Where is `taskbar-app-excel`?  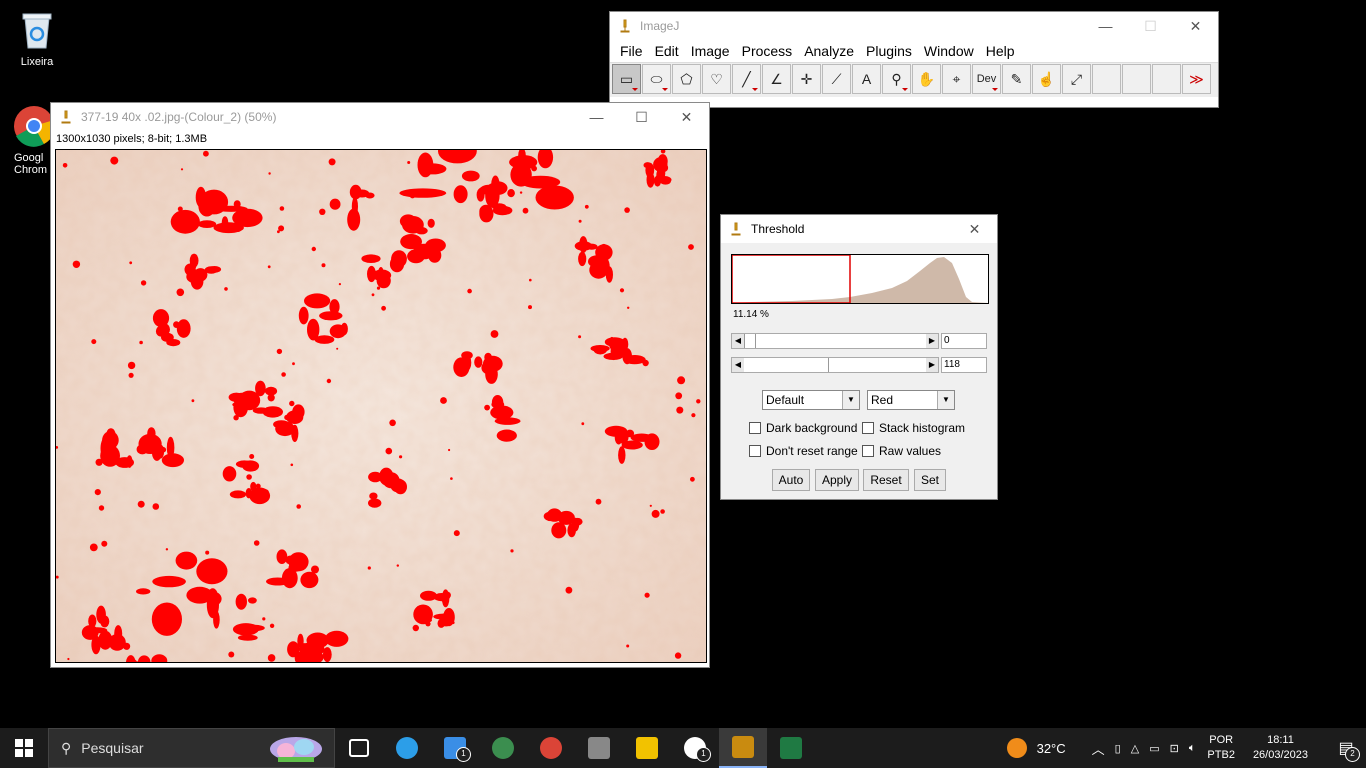
taskbar-app-excel is located at coordinates (791, 748).